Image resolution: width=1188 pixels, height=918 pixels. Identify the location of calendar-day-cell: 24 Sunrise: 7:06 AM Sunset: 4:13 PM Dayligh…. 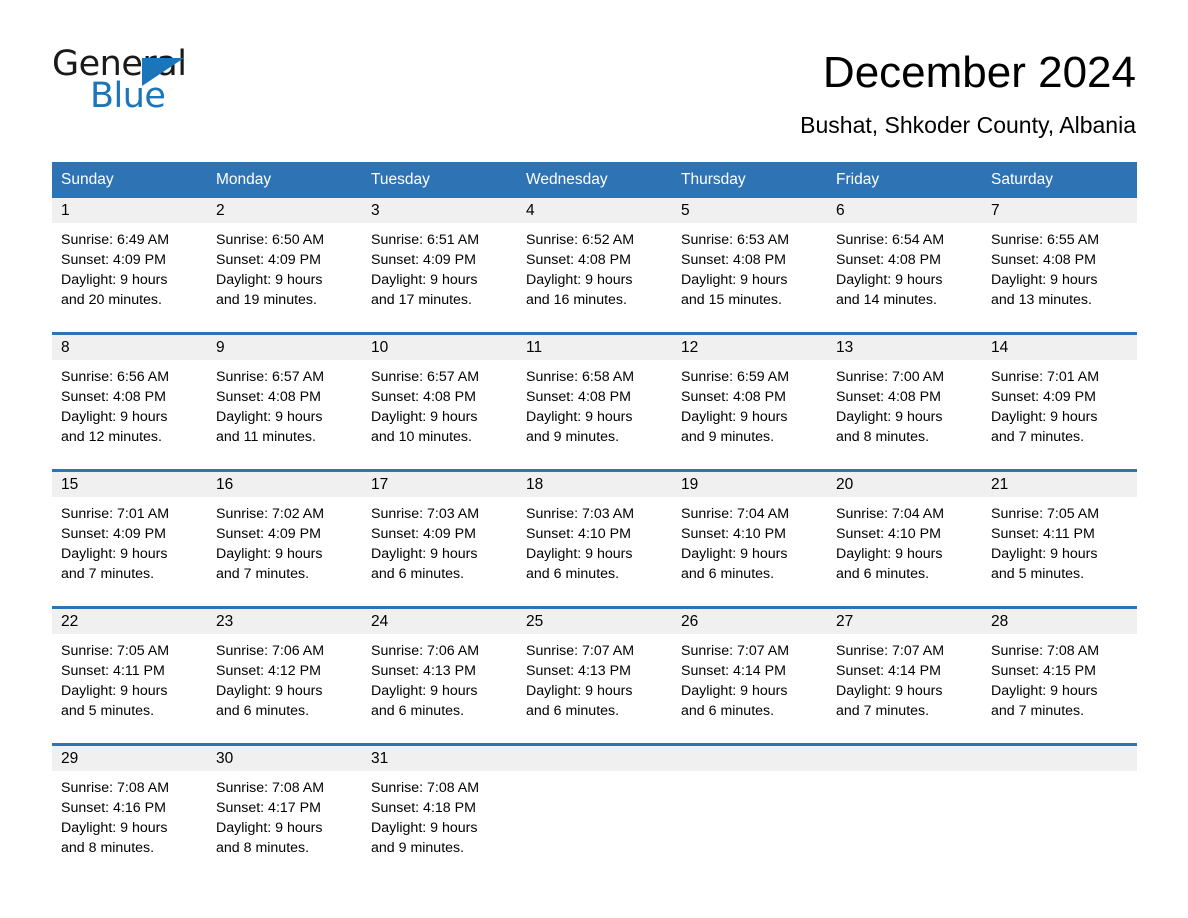
(439, 670).